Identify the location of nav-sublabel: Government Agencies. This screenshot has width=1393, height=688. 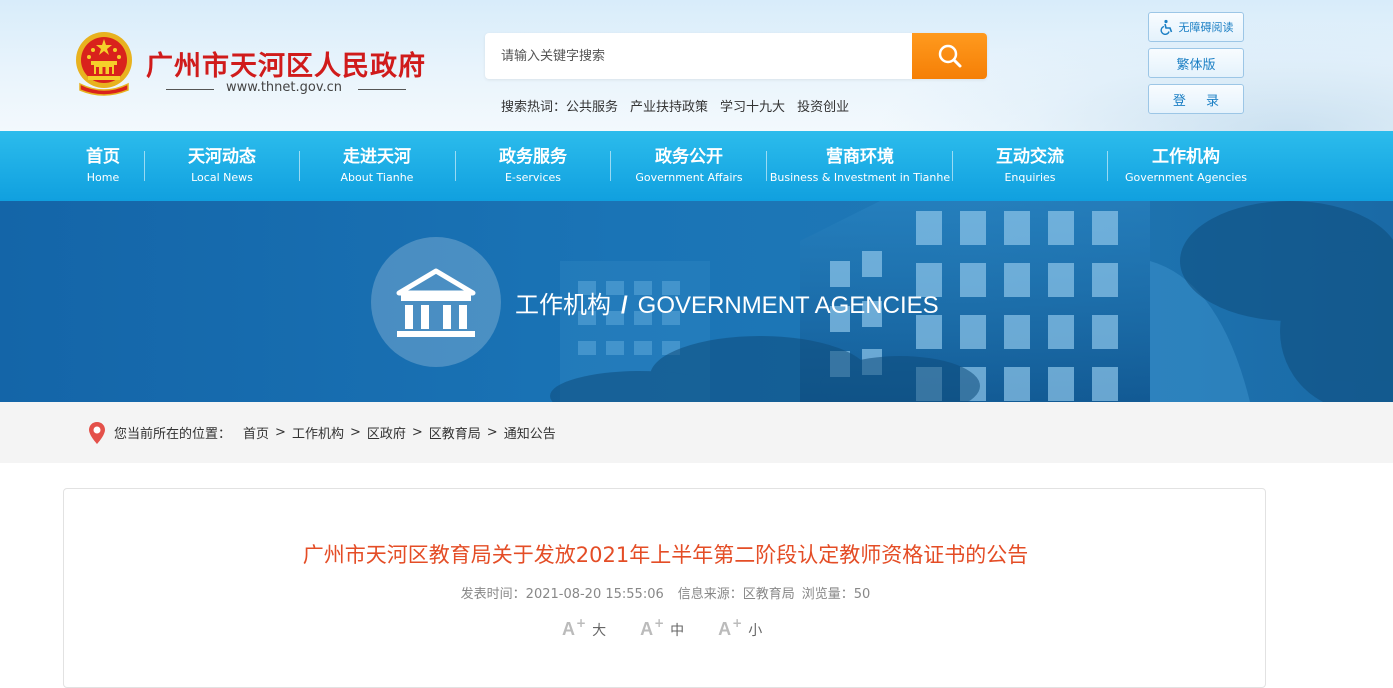
(1186, 177).